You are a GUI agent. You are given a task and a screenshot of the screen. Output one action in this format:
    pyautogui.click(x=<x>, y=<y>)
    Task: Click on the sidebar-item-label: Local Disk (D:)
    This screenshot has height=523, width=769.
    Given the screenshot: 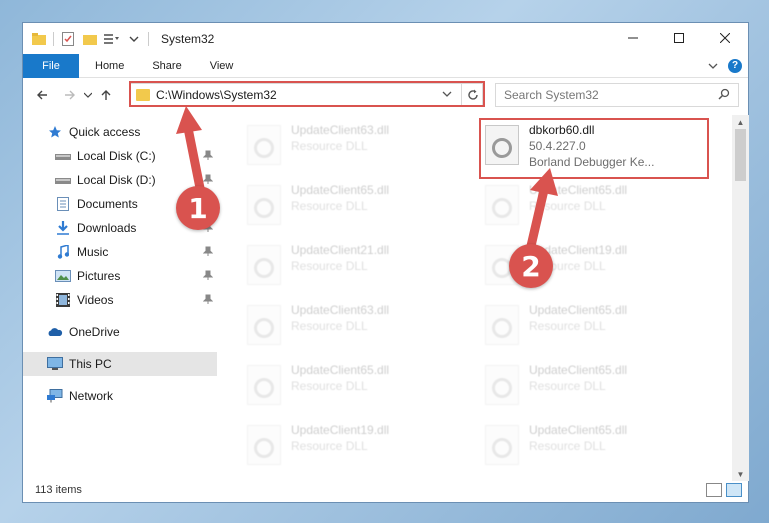 What is the action you would take?
    pyautogui.click(x=116, y=180)
    